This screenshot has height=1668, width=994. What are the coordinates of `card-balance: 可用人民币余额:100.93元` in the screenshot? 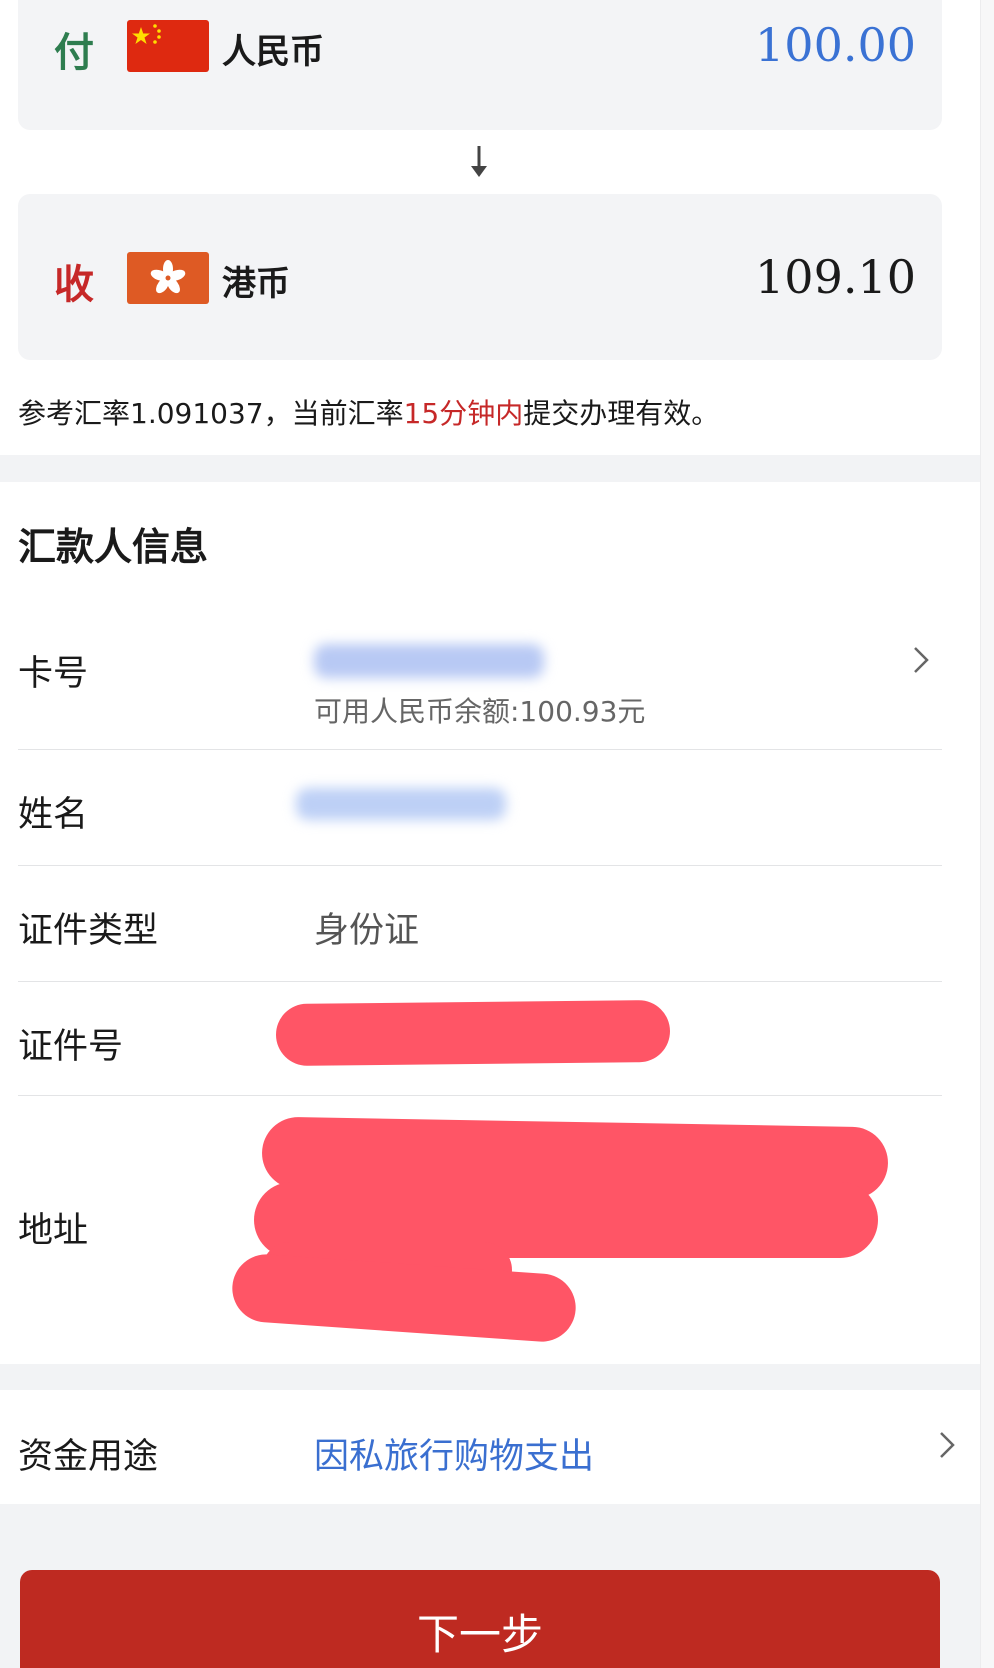 It's located at (480, 711).